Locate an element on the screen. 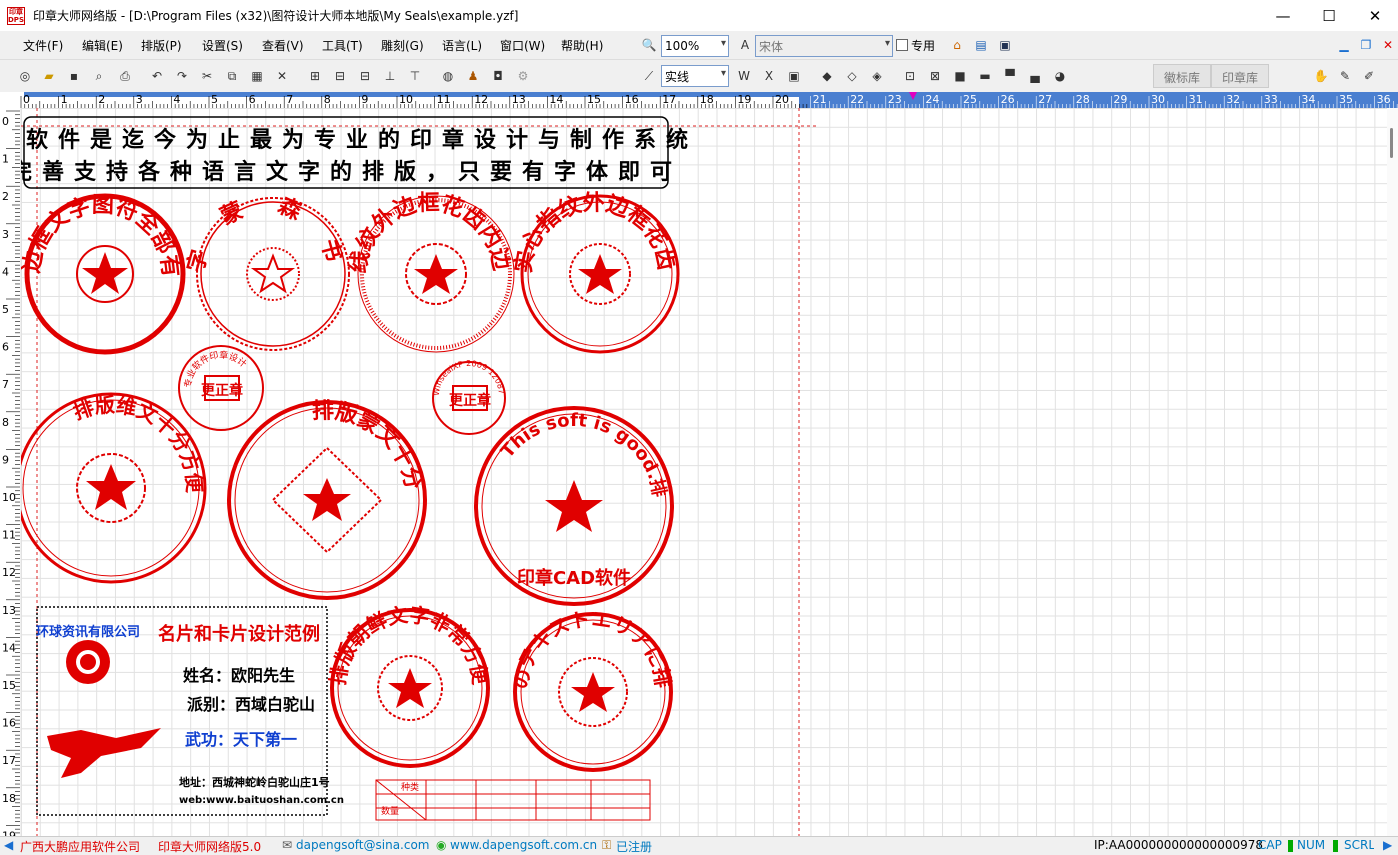 Image resolution: width=1398 pixels, height=855 pixels. figure-icon: ♟ is located at coordinates (473, 76).